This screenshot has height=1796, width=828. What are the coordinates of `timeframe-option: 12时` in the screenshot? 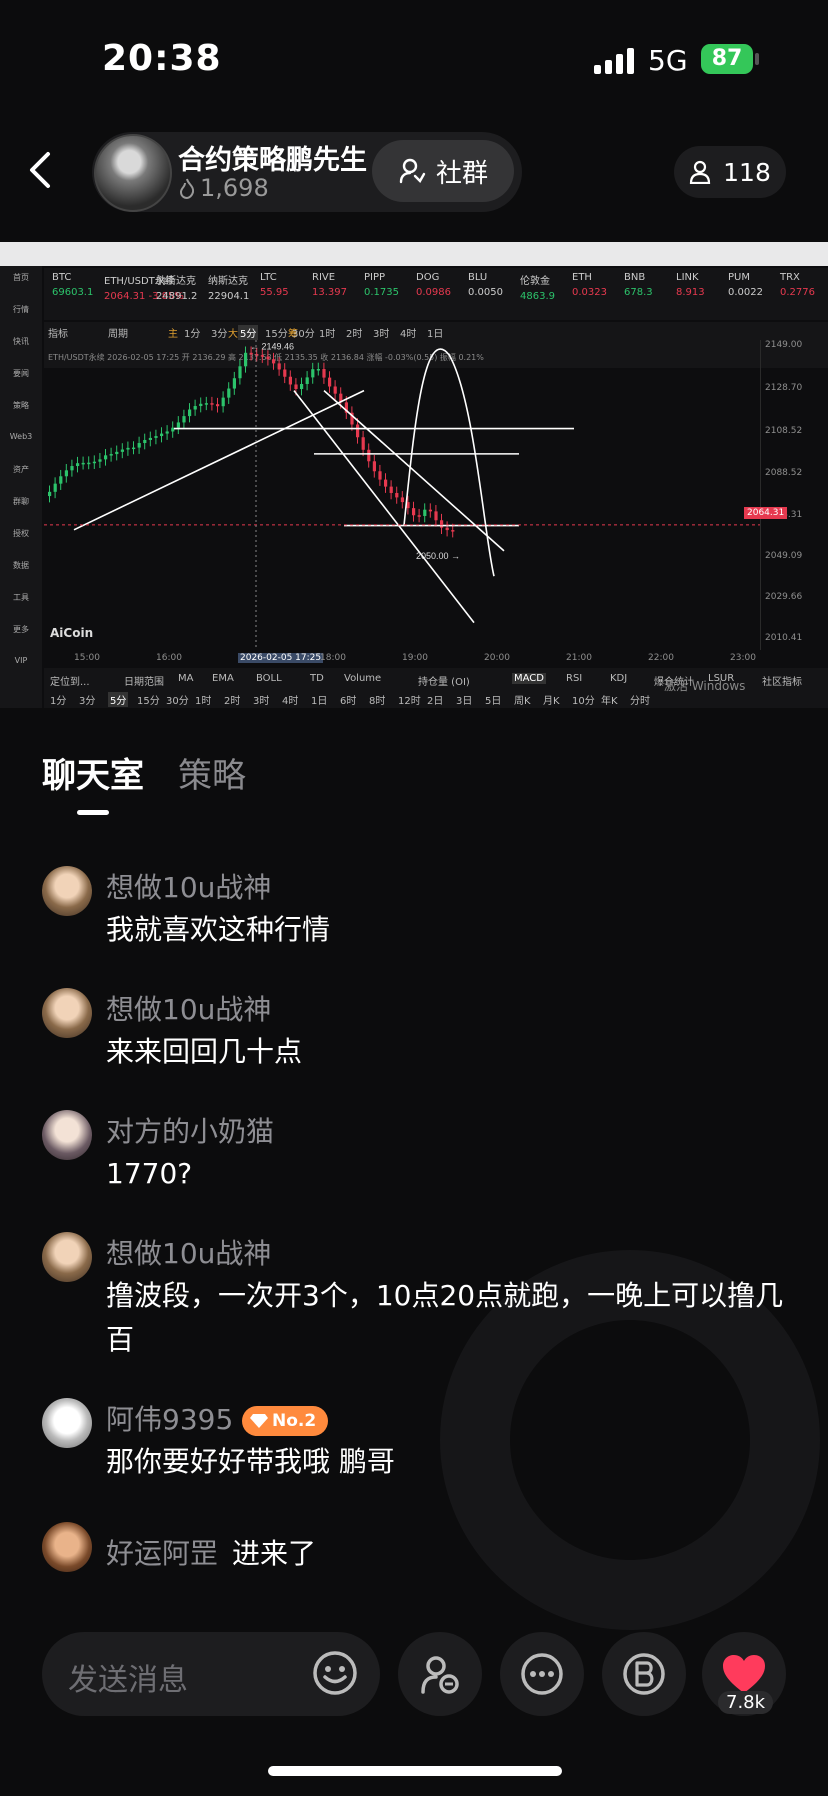 It's located at (409, 699).